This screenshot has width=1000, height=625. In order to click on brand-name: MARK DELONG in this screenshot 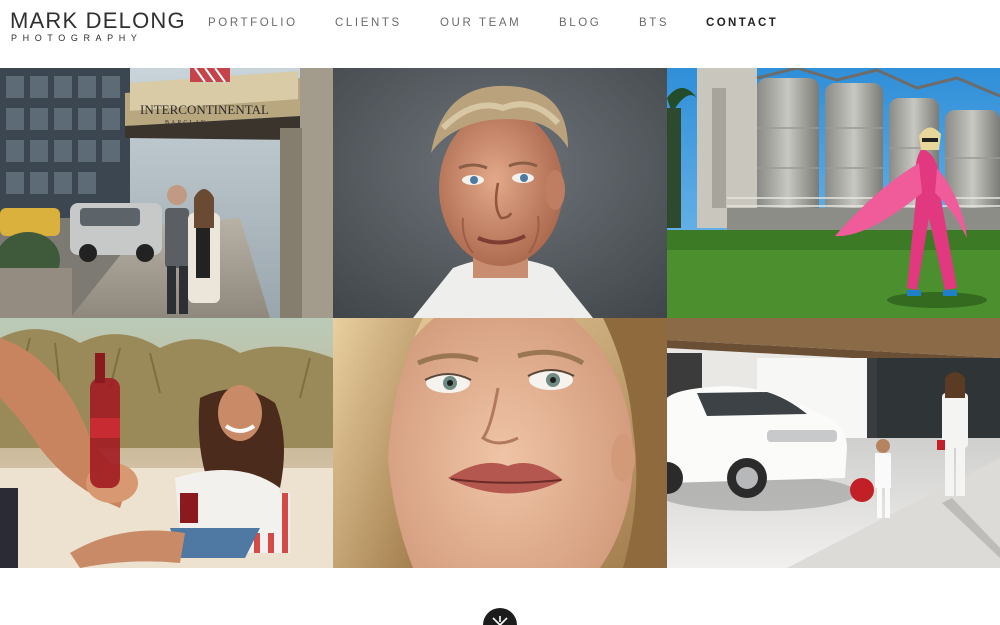, I will do `click(98, 20)`.